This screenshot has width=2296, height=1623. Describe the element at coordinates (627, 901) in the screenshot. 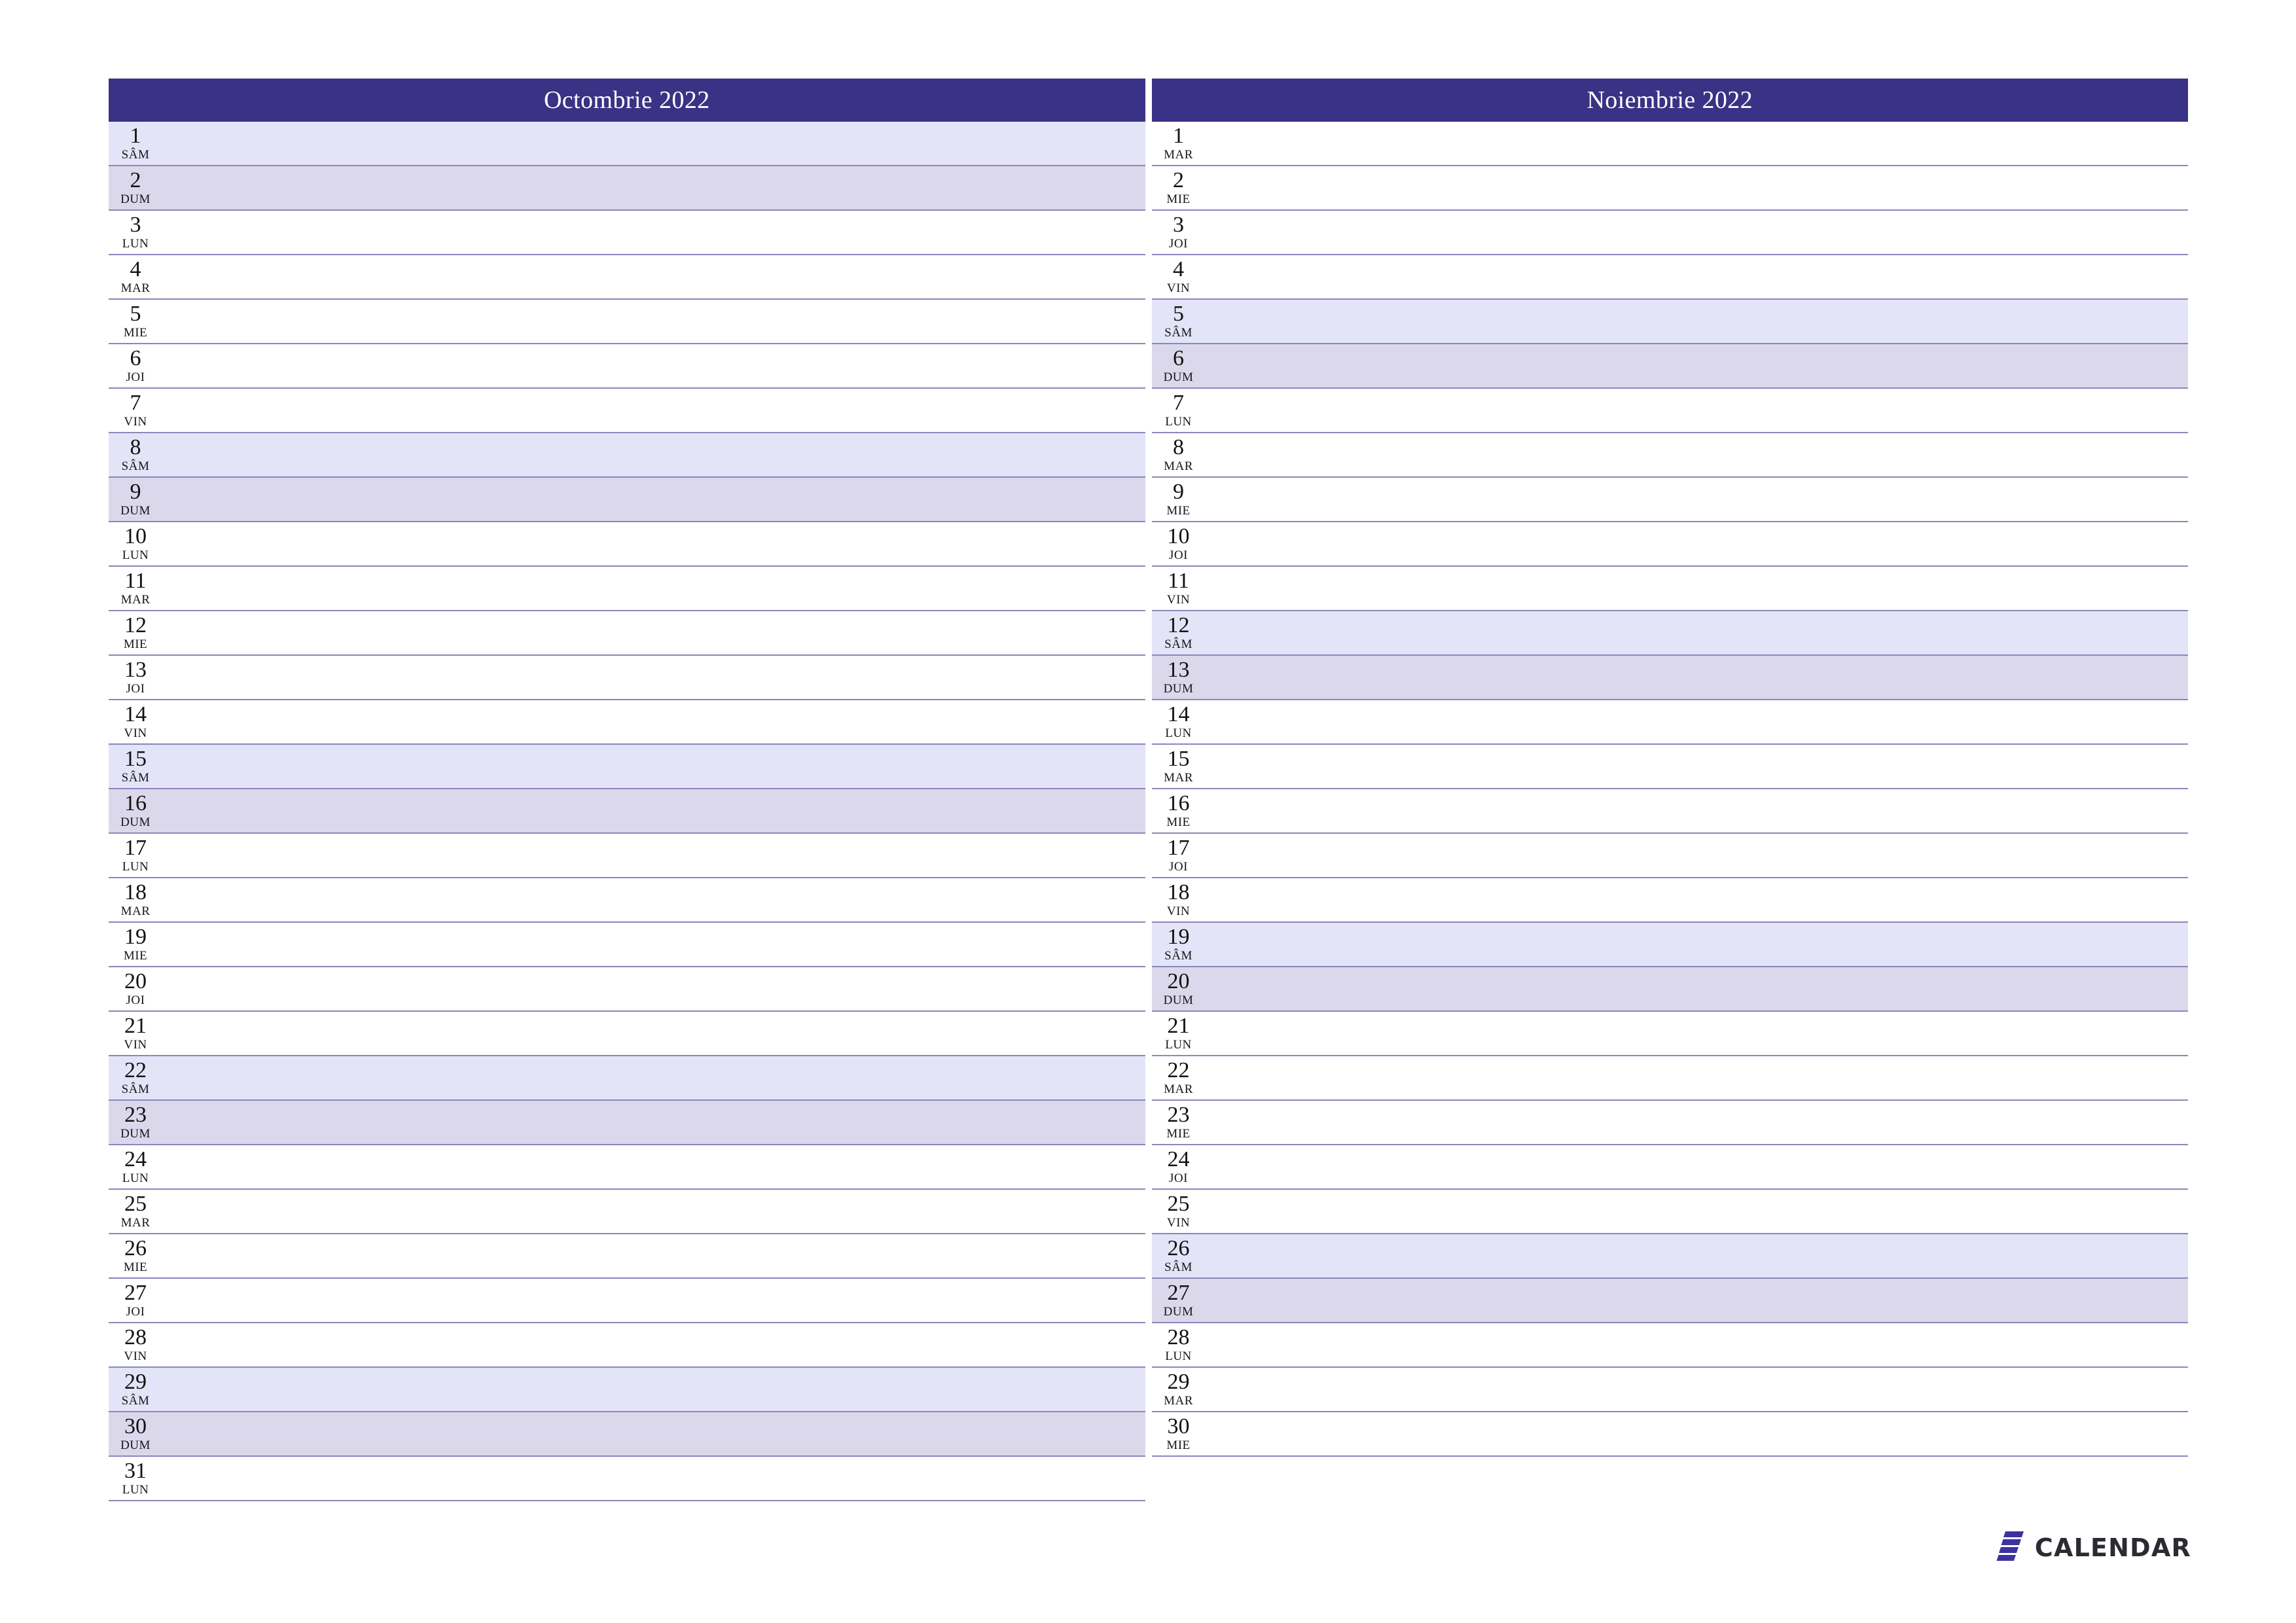

I see `day-row: 18 MAR` at that location.